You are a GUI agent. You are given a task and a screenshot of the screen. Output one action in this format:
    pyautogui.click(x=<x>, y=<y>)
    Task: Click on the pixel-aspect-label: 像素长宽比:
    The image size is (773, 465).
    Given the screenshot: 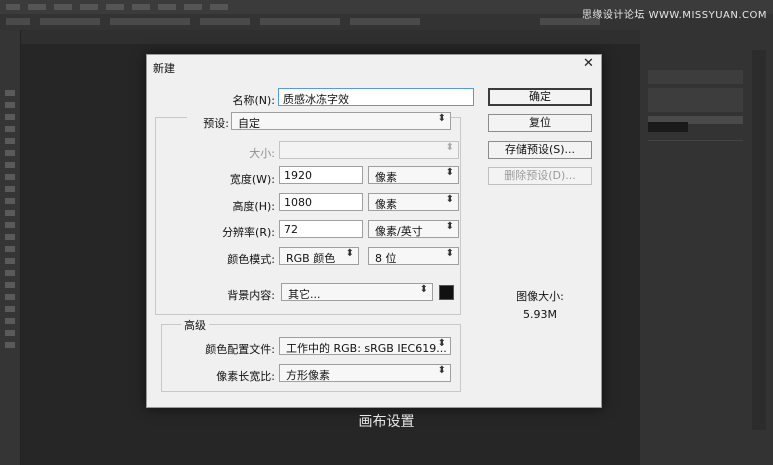 What is the action you would take?
    pyautogui.click(x=245, y=376)
    